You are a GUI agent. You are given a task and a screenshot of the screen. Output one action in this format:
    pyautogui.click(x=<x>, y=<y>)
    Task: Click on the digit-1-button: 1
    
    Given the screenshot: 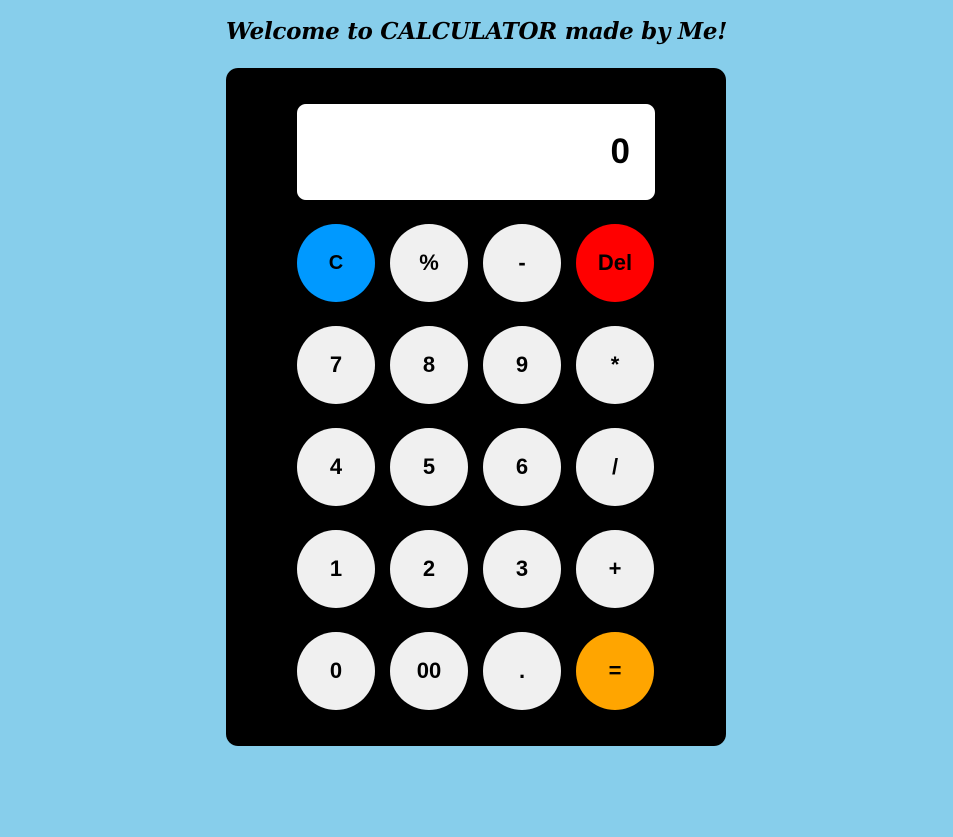 What is the action you would take?
    pyautogui.click(x=336, y=569)
    